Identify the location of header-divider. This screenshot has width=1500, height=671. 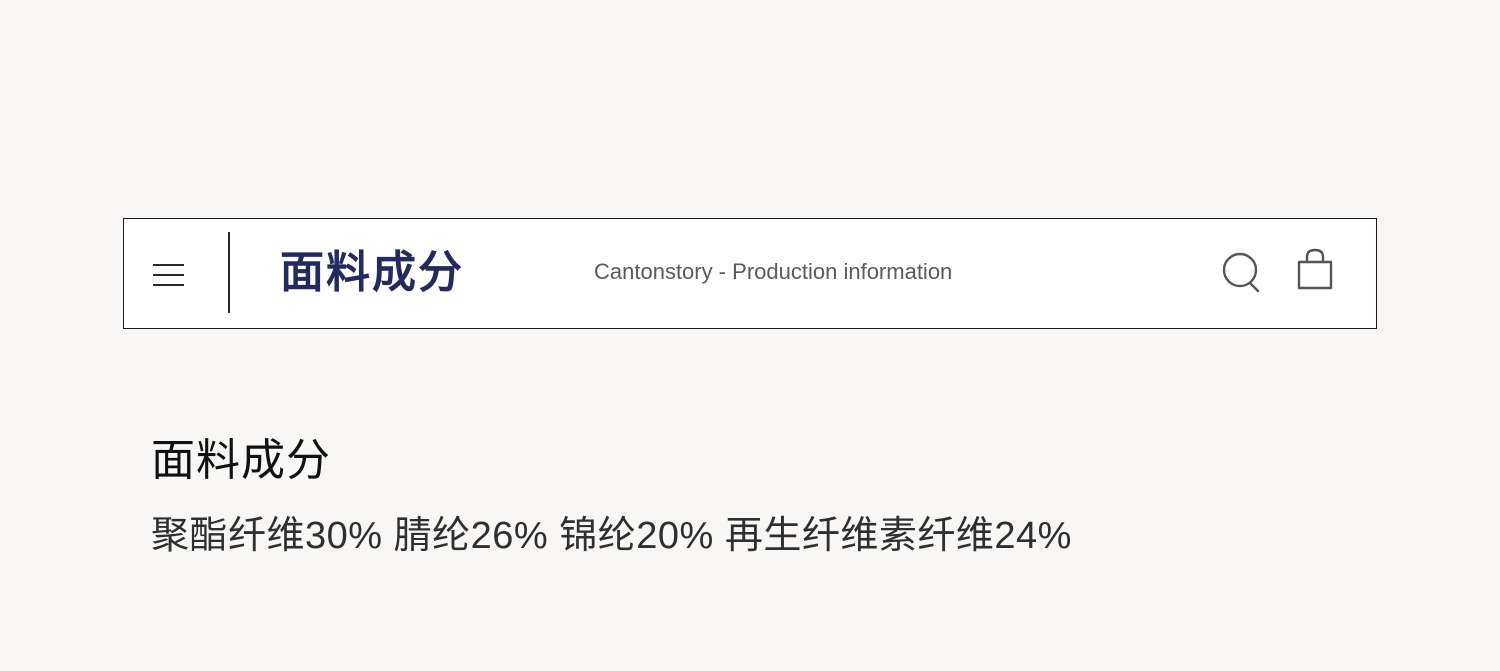
(229, 272).